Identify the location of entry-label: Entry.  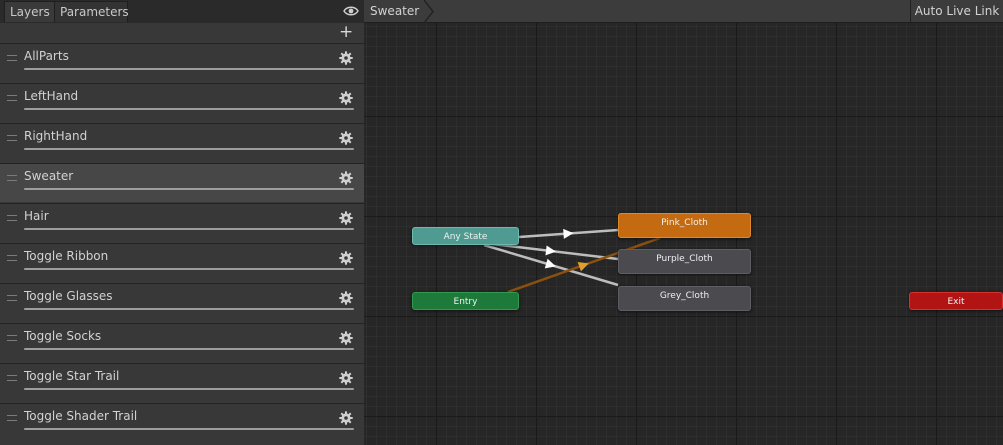
(465, 302).